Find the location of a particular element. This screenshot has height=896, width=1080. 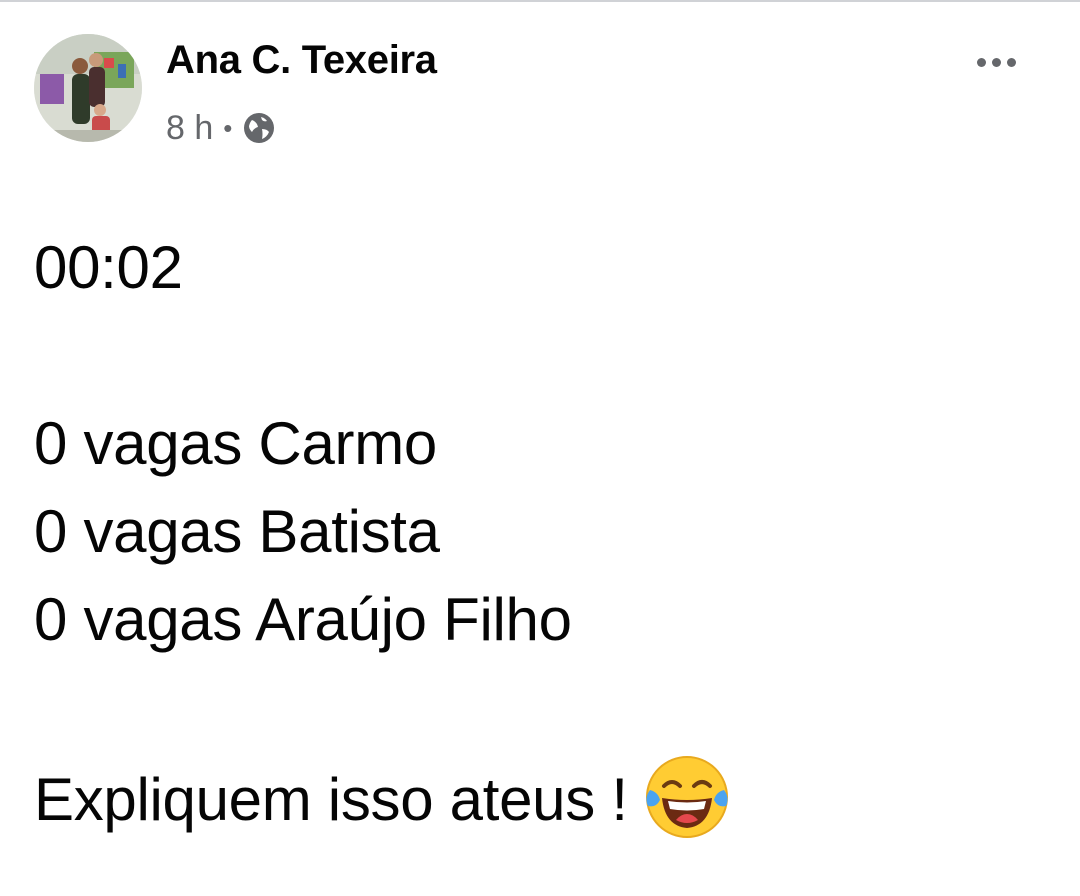

avatar-photo is located at coordinates (88, 88).